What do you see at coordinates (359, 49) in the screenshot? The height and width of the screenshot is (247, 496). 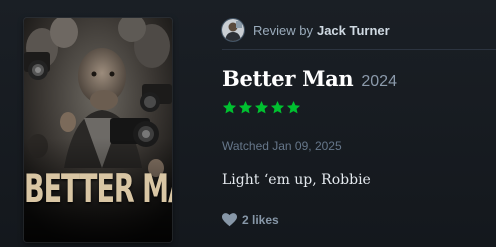 I see `divider` at bounding box center [359, 49].